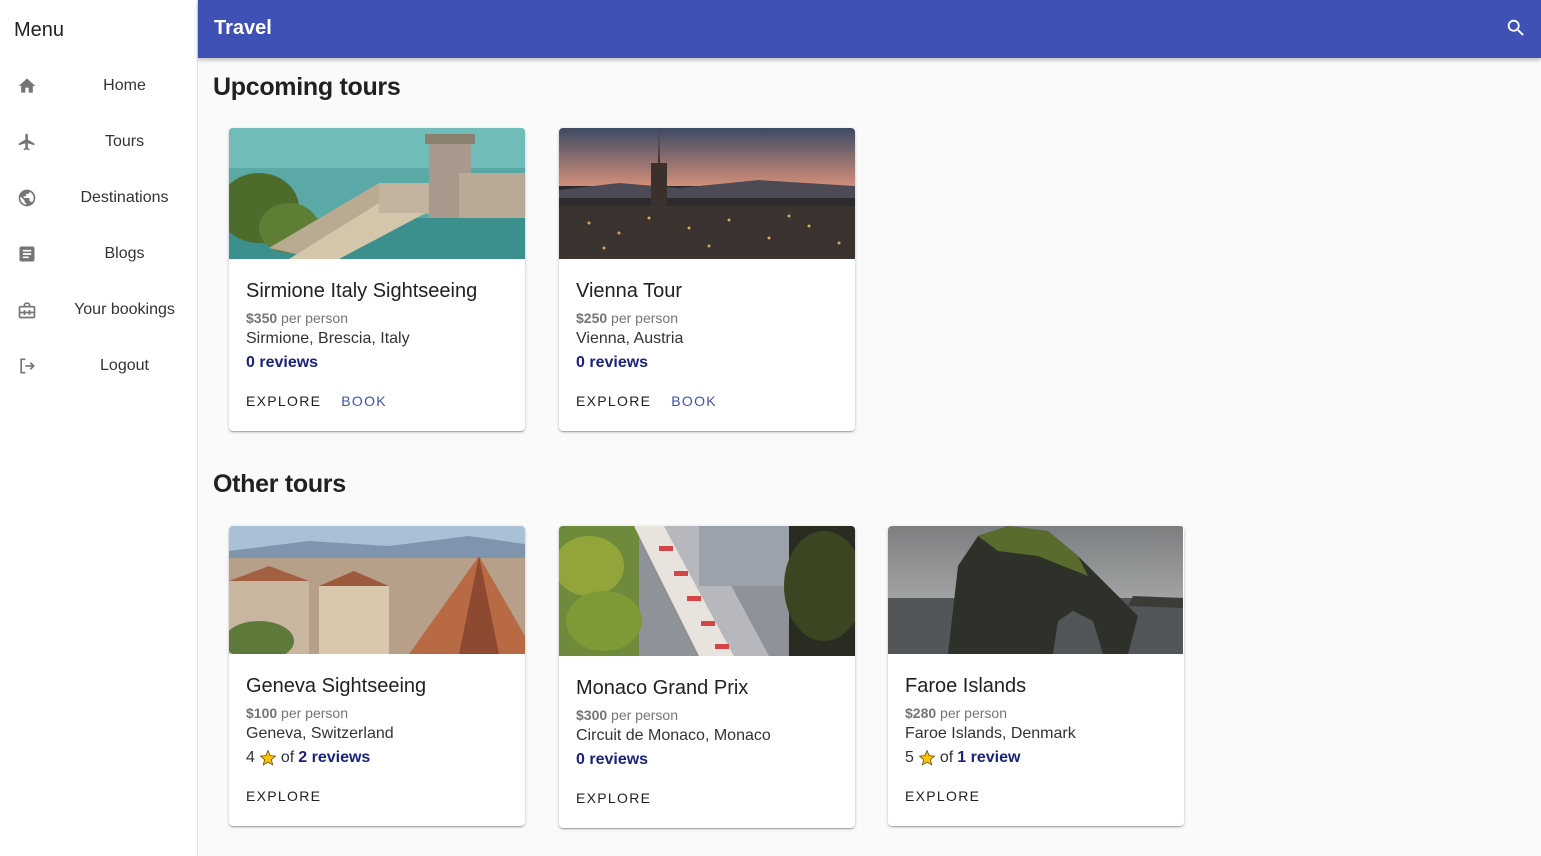  What do you see at coordinates (307, 87) in the screenshot?
I see `section-title-upcoming: Upcoming tours` at bounding box center [307, 87].